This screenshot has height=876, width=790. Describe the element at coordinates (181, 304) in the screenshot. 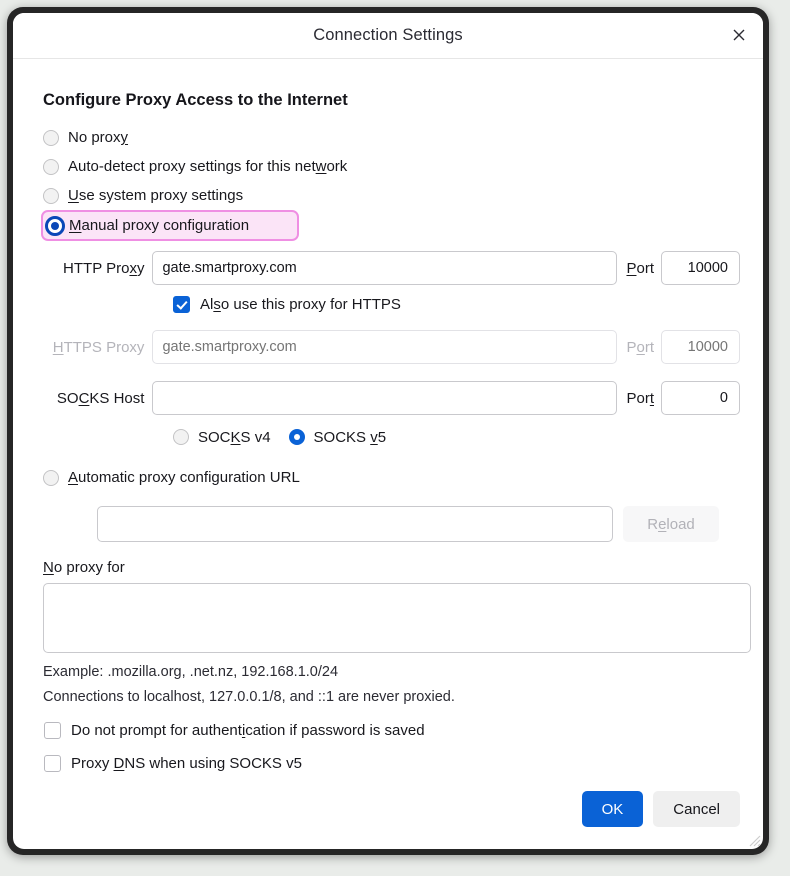

I see `also-https-checkbox` at that location.